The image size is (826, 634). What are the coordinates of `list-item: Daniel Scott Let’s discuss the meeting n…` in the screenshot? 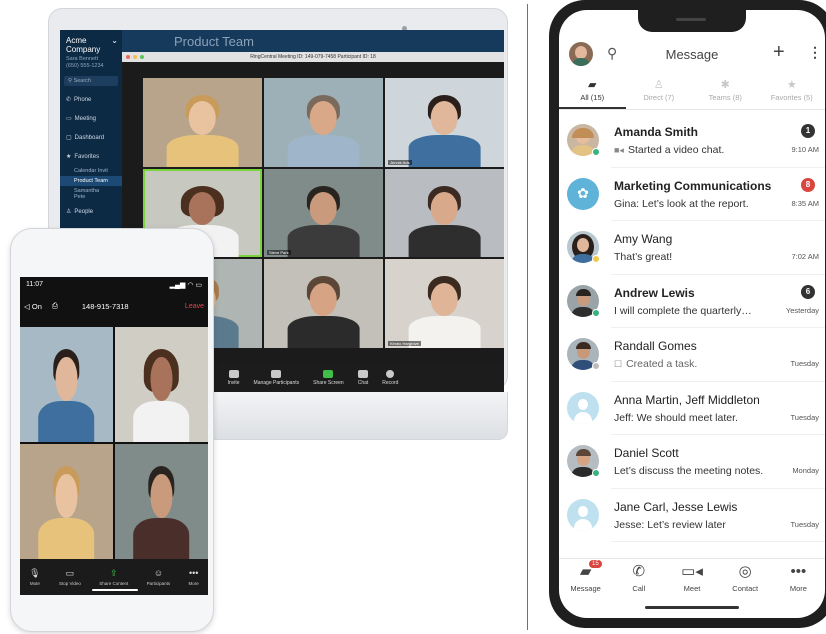 It's located at (696, 462).